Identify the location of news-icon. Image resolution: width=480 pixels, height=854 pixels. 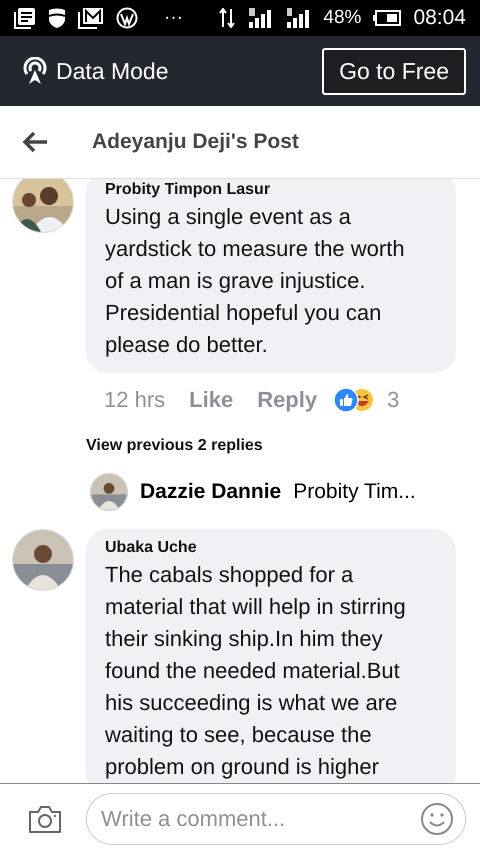
(25, 18).